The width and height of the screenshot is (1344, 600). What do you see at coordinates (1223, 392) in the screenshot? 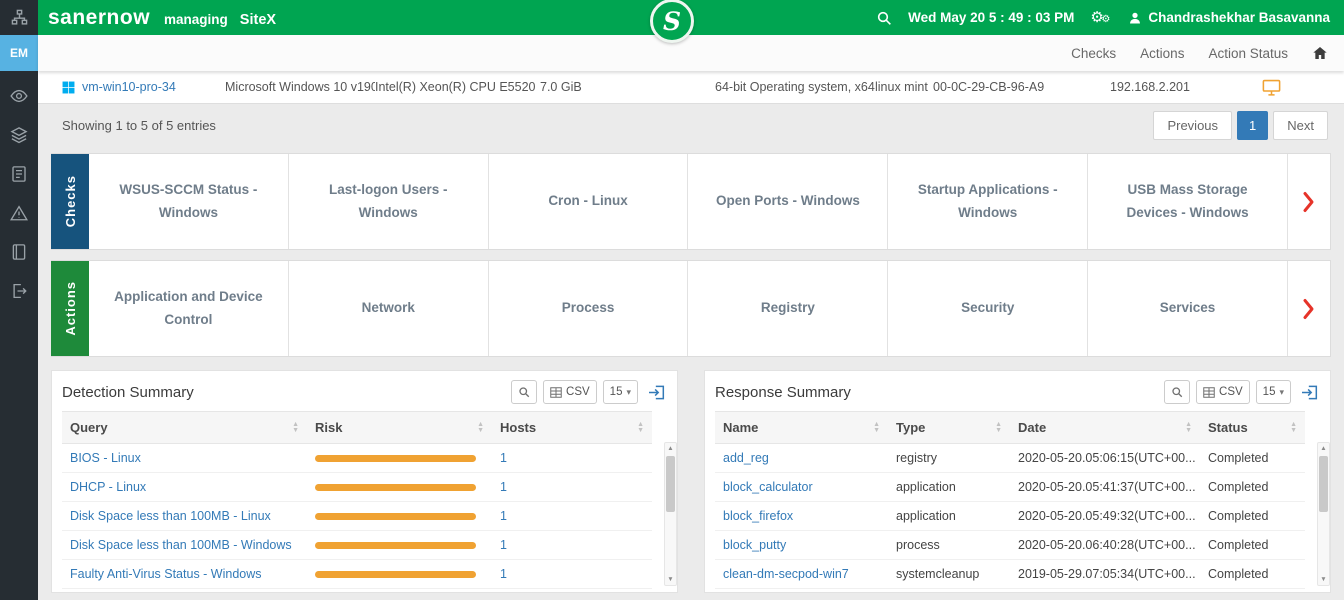
I see `response-csv-button: CSV` at bounding box center [1223, 392].